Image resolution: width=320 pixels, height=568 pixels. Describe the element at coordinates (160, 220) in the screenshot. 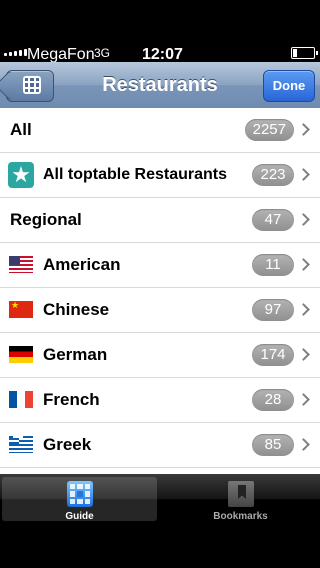

I see `list-item-regional: Regional 47` at that location.